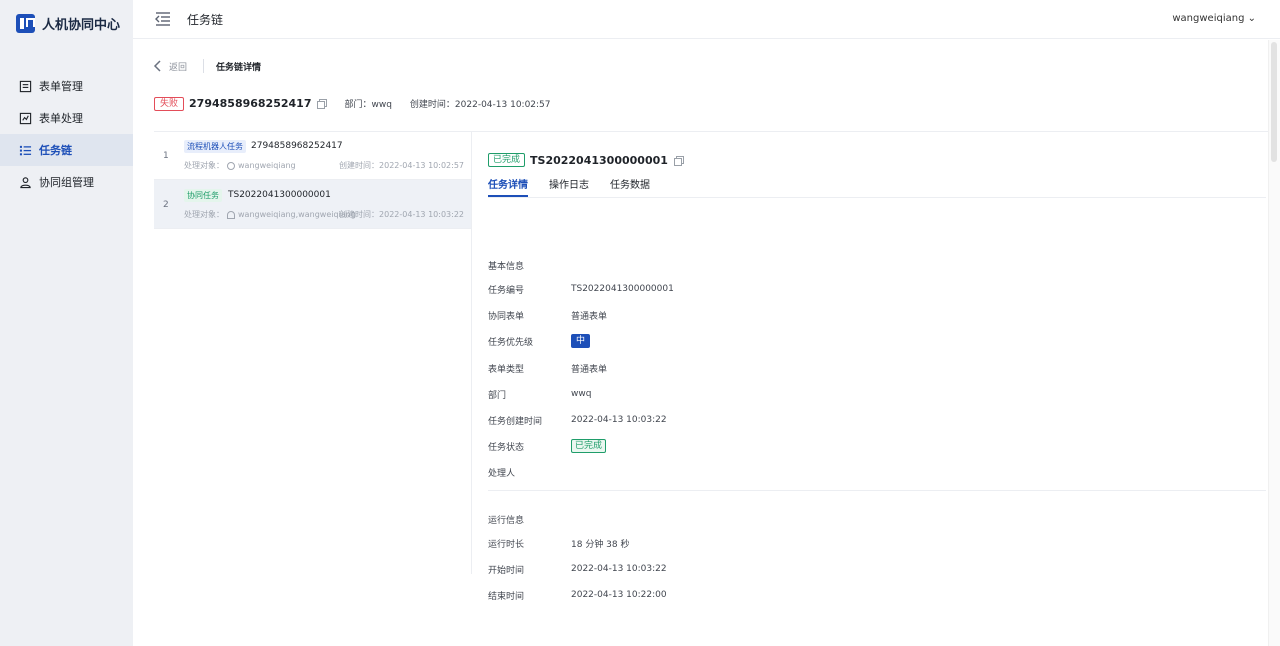  Describe the element at coordinates (706, 19) in the screenshot. I see `topbar: 任务链 wangweiqiang ⌄` at that location.